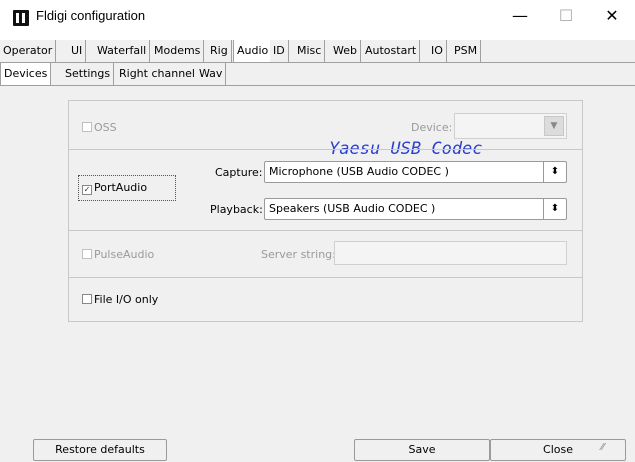  I want to click on fileio-label: File I/O only, so click(126, 299).